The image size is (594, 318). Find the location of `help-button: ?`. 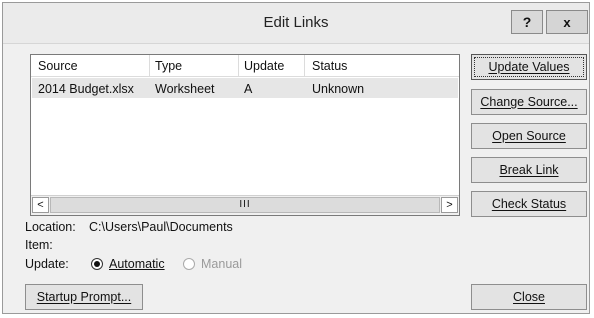

help-button: ? is located at coordinates (527, 22).